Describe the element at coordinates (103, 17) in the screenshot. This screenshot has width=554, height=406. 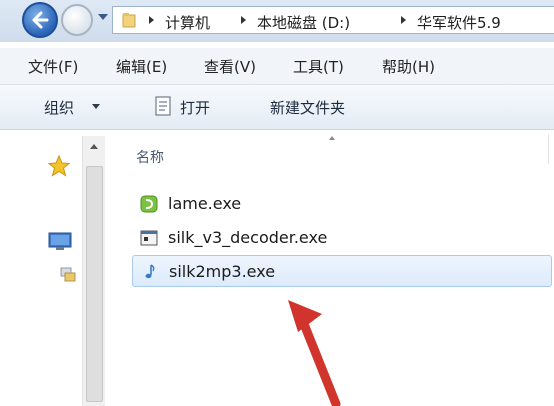
I see `recent-pages-dropdown-icon` at that location.